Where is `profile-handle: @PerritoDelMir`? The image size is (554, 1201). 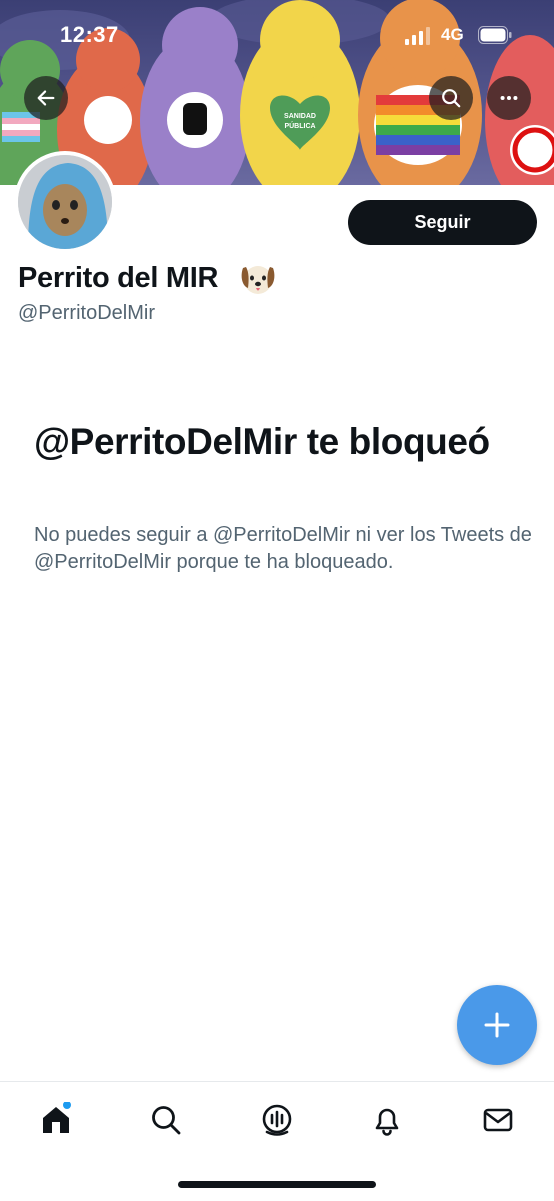 profile-handle: @PerritoDelMir is located at coordinates (86, 313).